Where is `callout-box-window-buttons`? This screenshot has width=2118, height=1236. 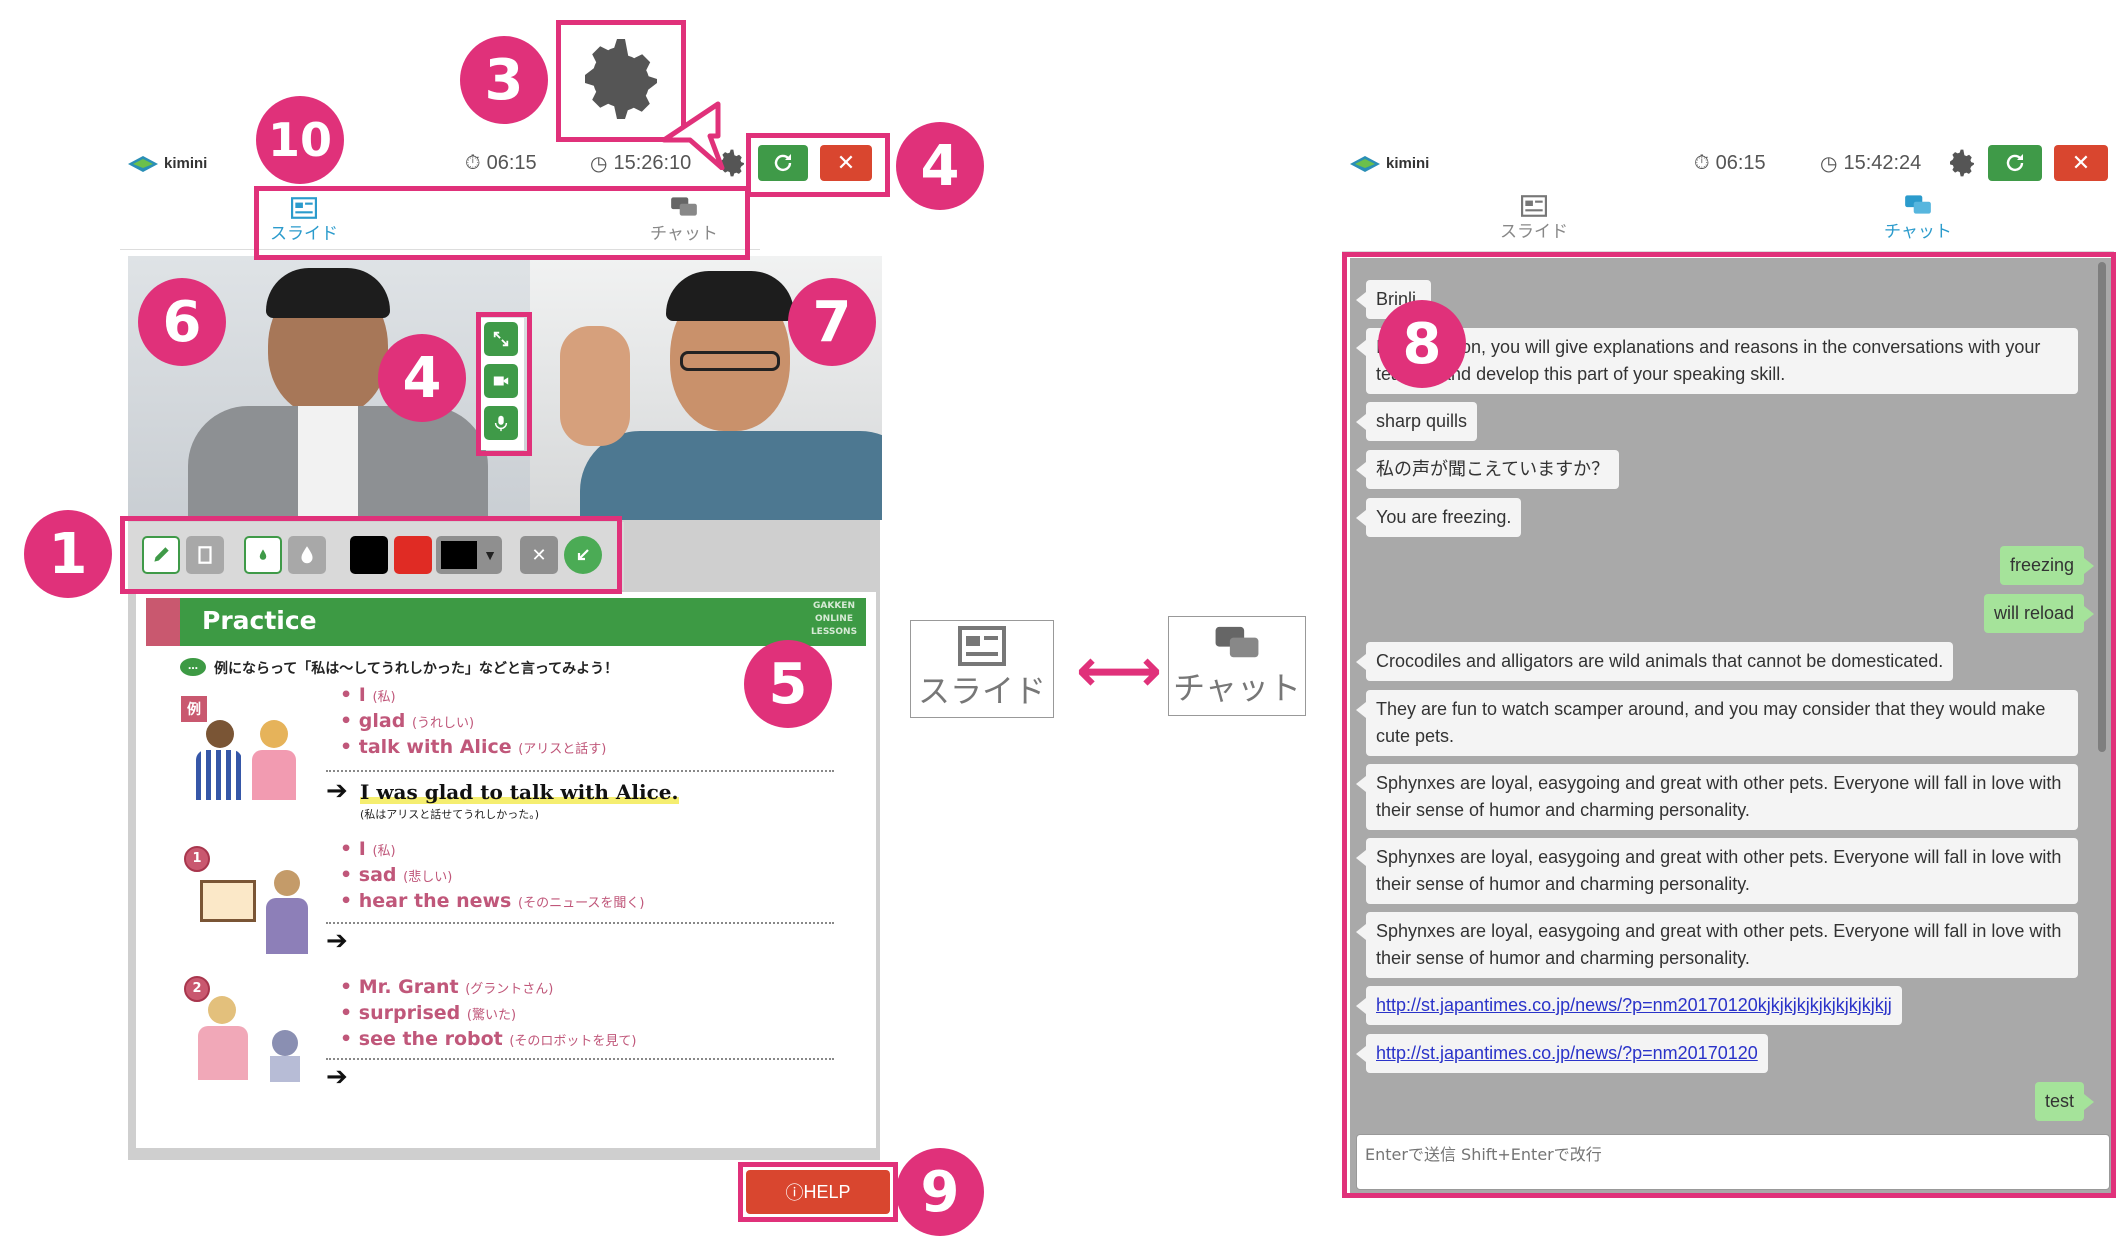 callout-box-window-buttons is located at coordinates (818, 165).